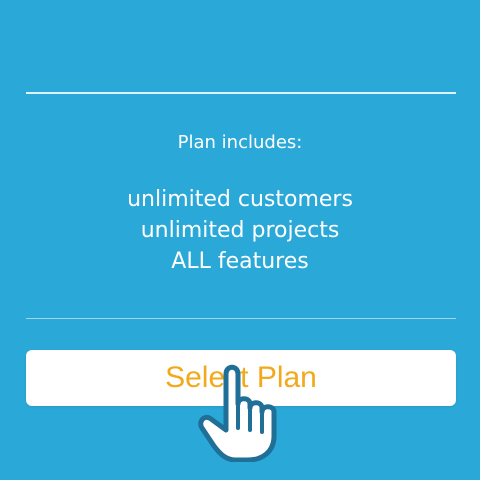 The height and width of the screenshot is (480, 480). What do you see at coordinates (241, 93) in the screenshot?
I see `top-divider` at bounding box center [241, 93].